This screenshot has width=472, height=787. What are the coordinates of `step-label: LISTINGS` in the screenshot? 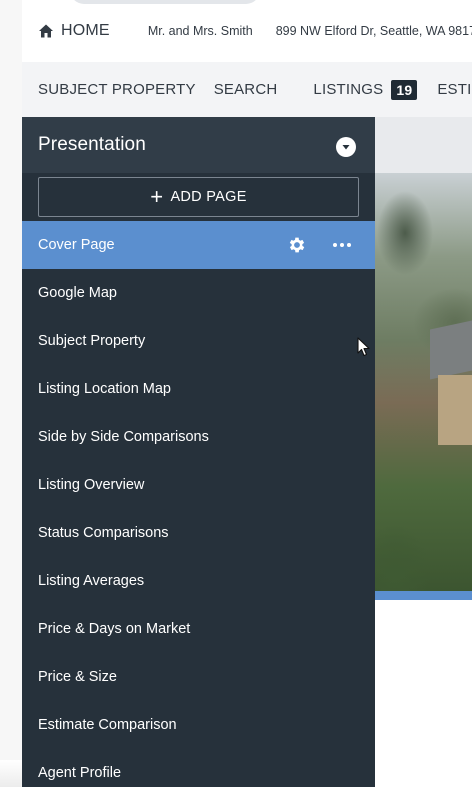 It's located at (348, 89).